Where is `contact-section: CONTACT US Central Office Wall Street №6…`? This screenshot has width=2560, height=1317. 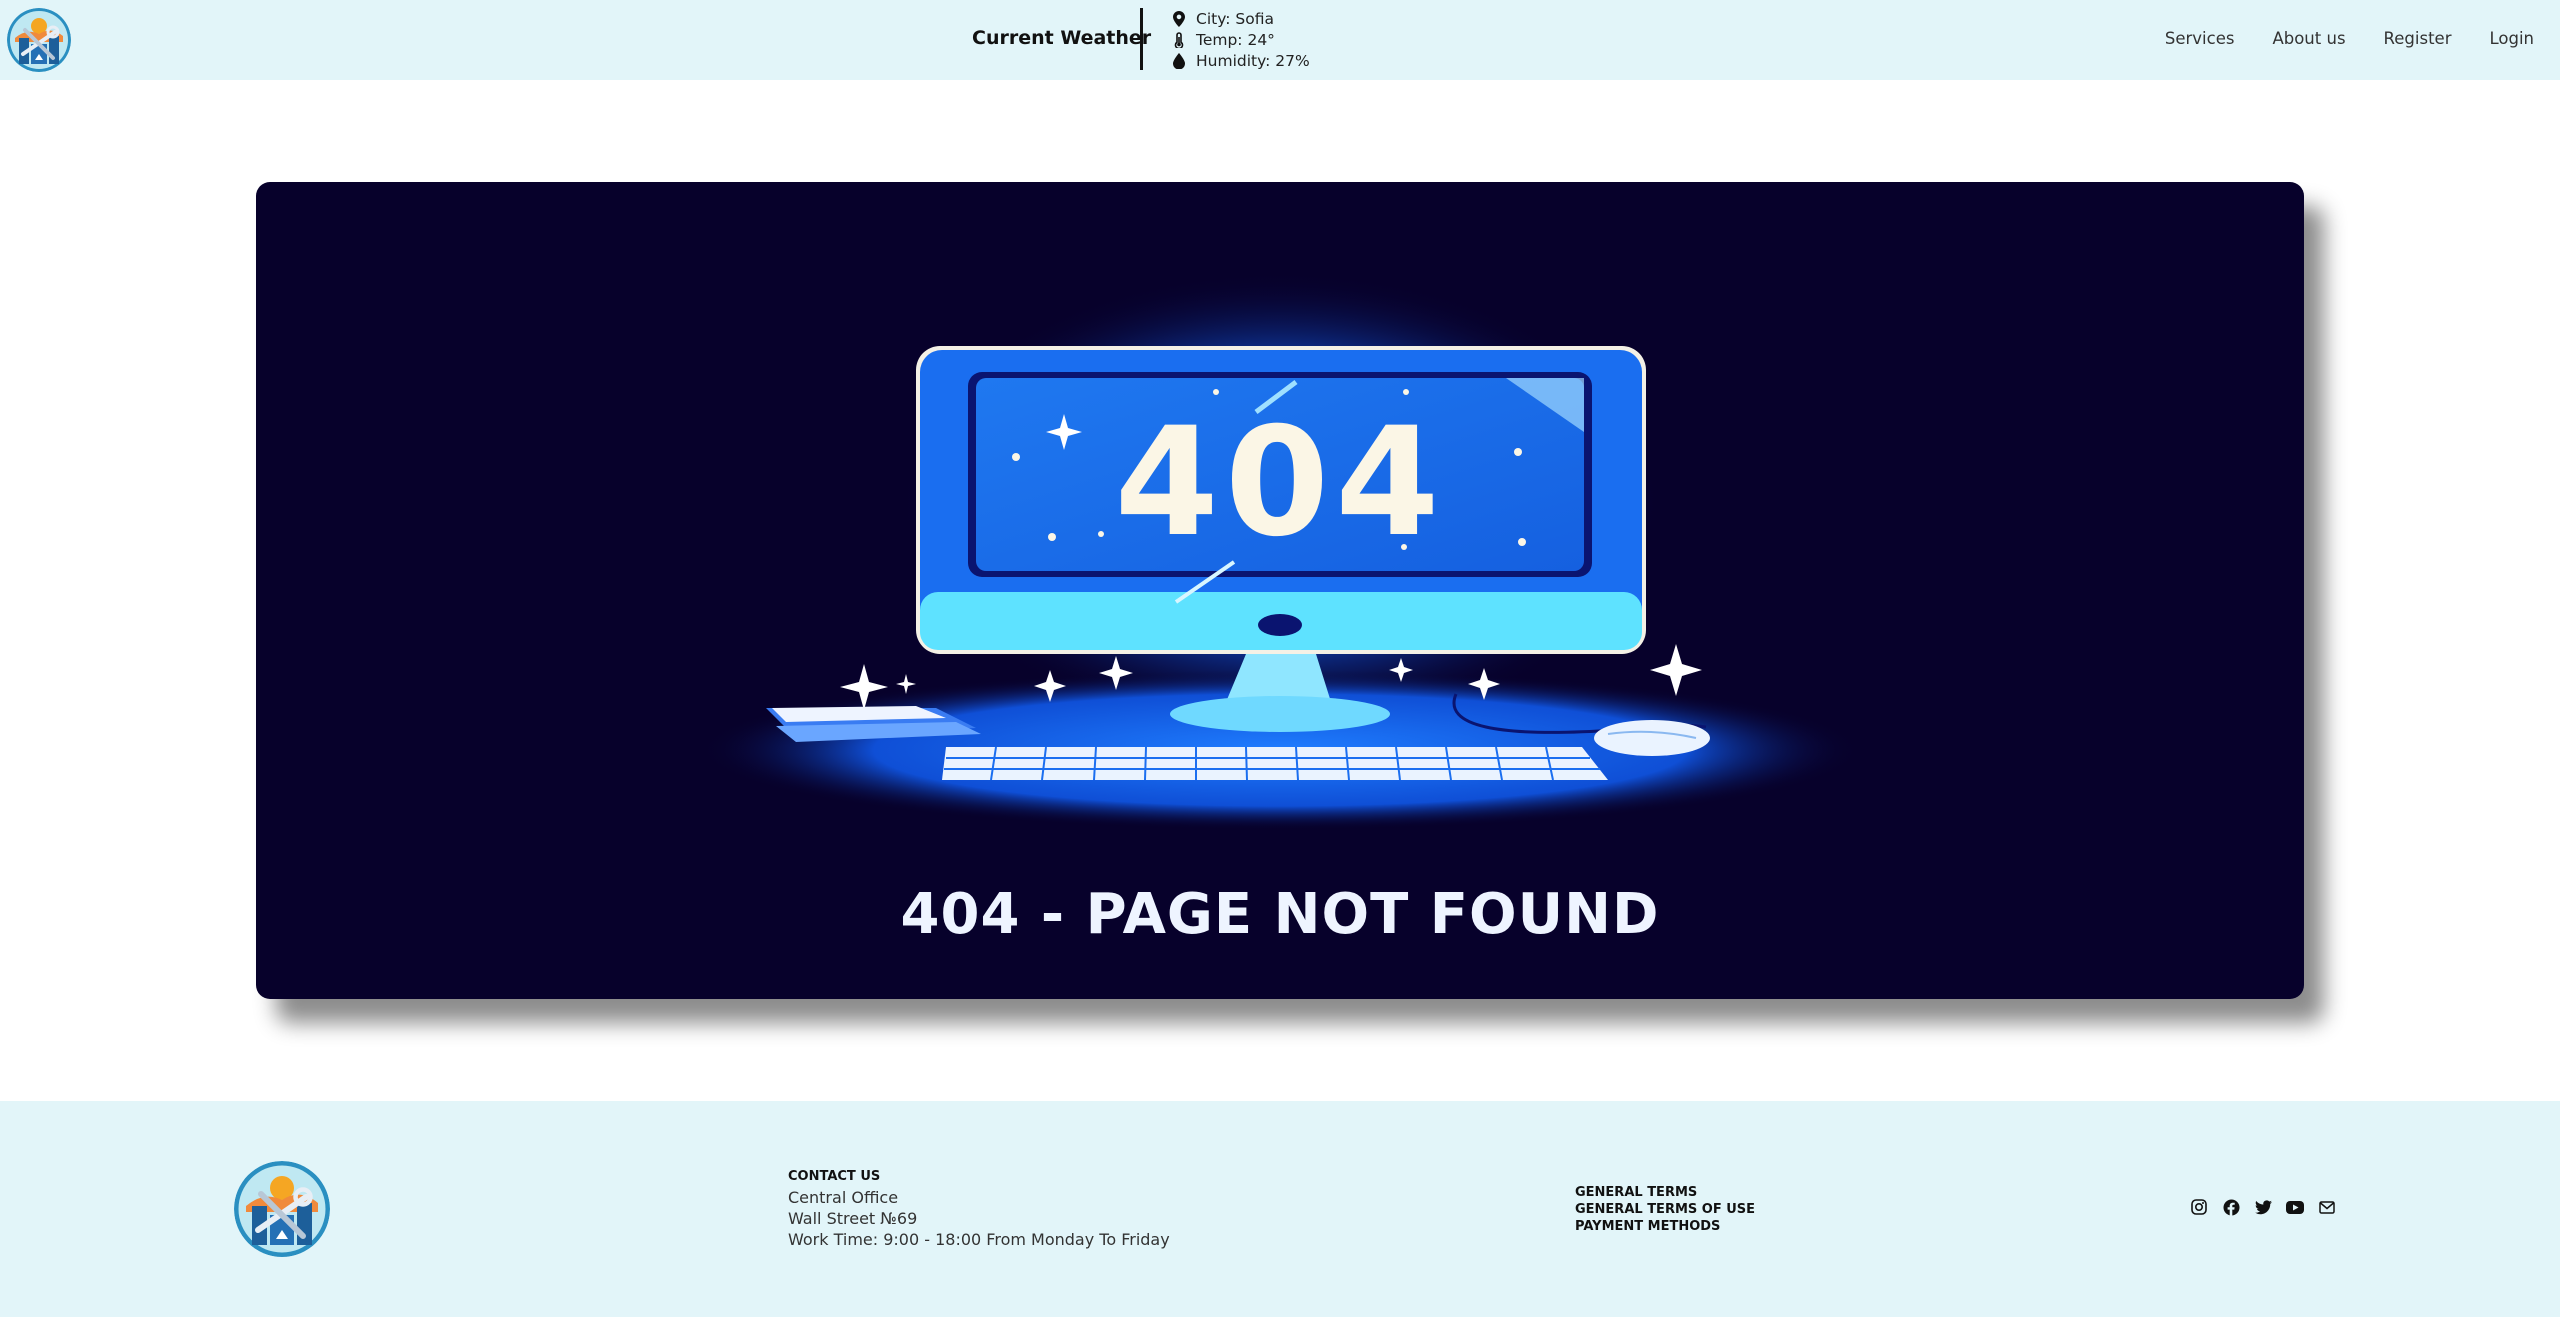
contact-section: CONTACT US Central Office Wall Street №6… is located at coordinates (979, 1209).